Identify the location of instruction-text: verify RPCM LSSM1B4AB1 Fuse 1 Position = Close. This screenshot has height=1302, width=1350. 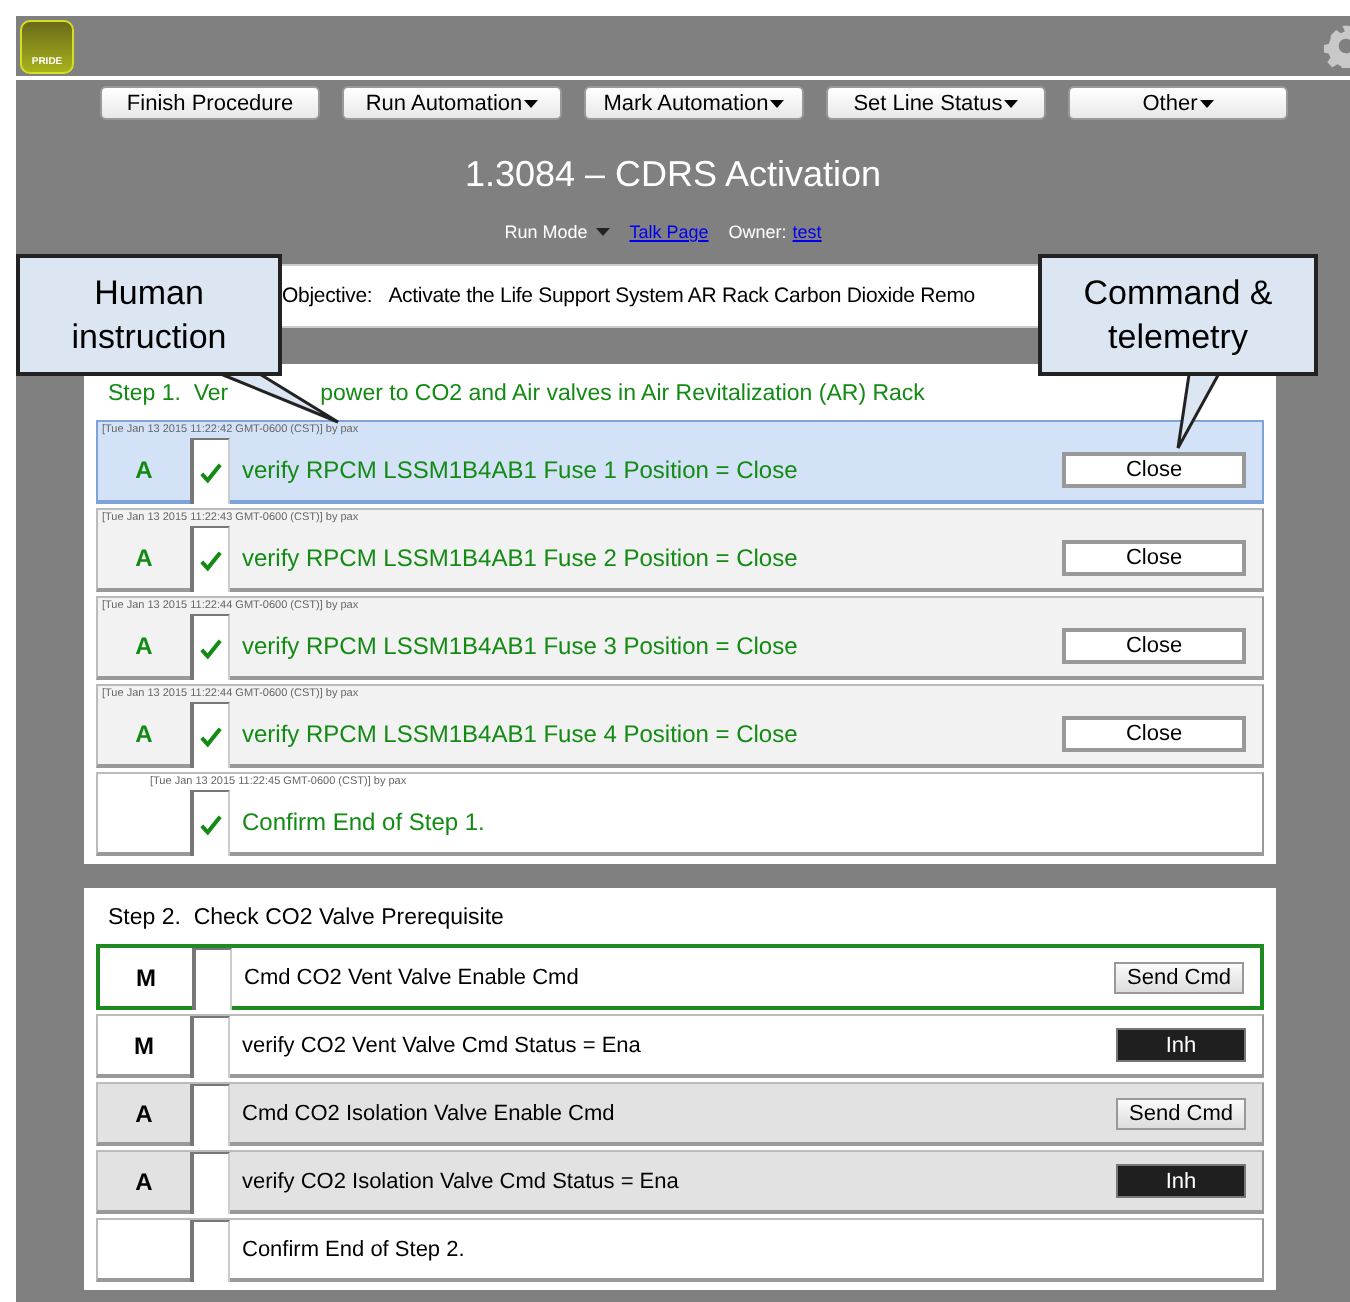
(520, 470).